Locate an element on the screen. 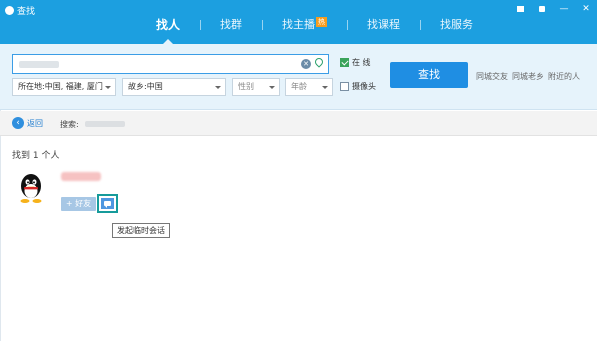 This screenshot has height=341, width=597. app-title: 查找 is located at coordinates (20, 10).